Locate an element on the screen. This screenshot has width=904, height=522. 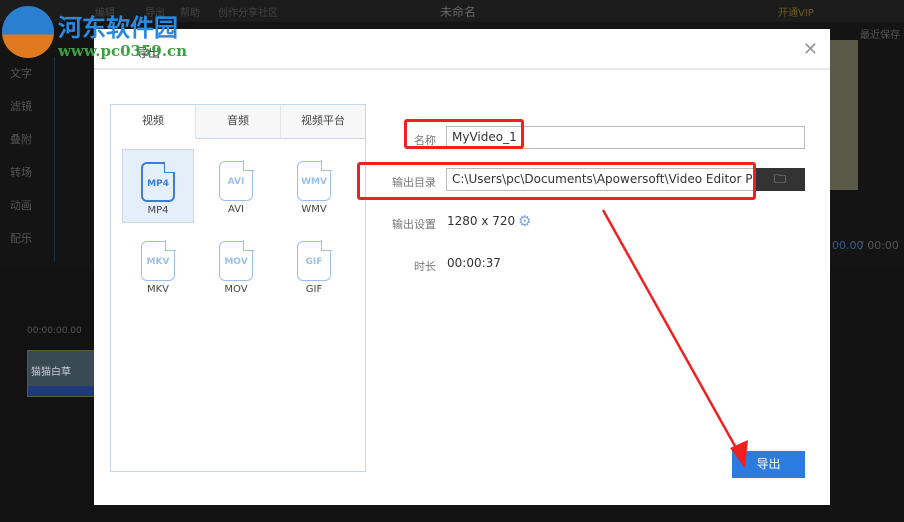
vip-button: 开通VIP is located at coordinates (796, 11).